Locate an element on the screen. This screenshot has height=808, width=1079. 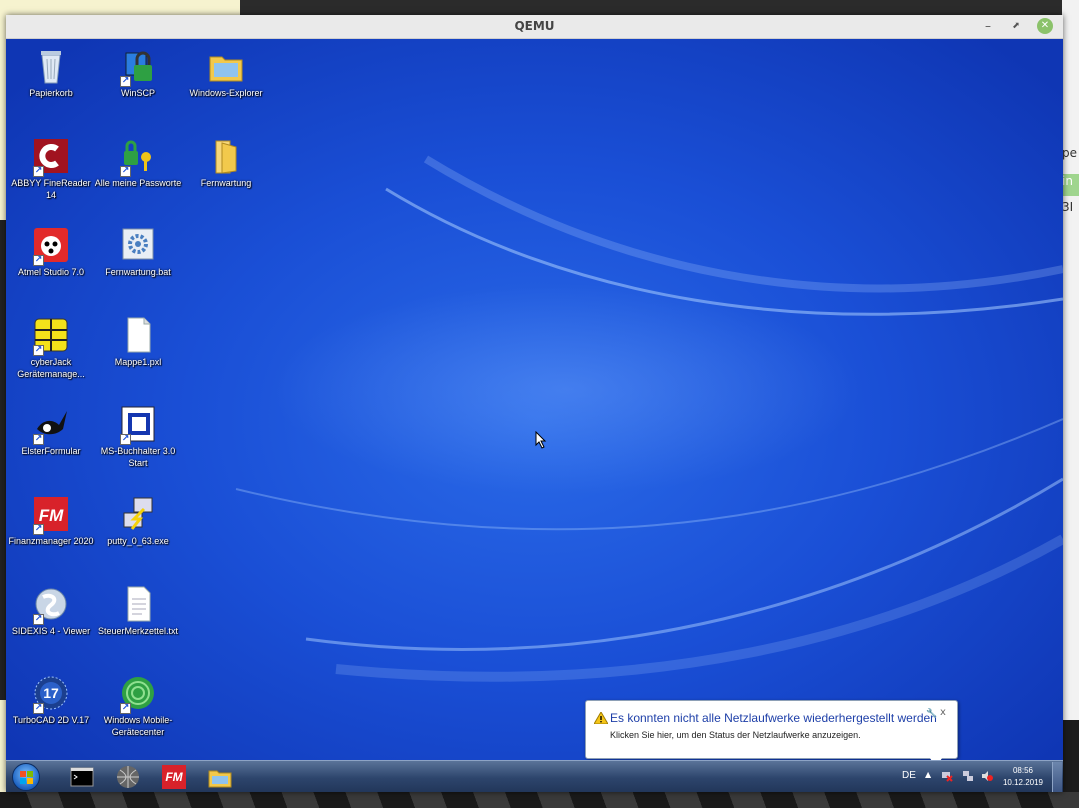
fm-icon: FM is located at coordinates (174, 777).